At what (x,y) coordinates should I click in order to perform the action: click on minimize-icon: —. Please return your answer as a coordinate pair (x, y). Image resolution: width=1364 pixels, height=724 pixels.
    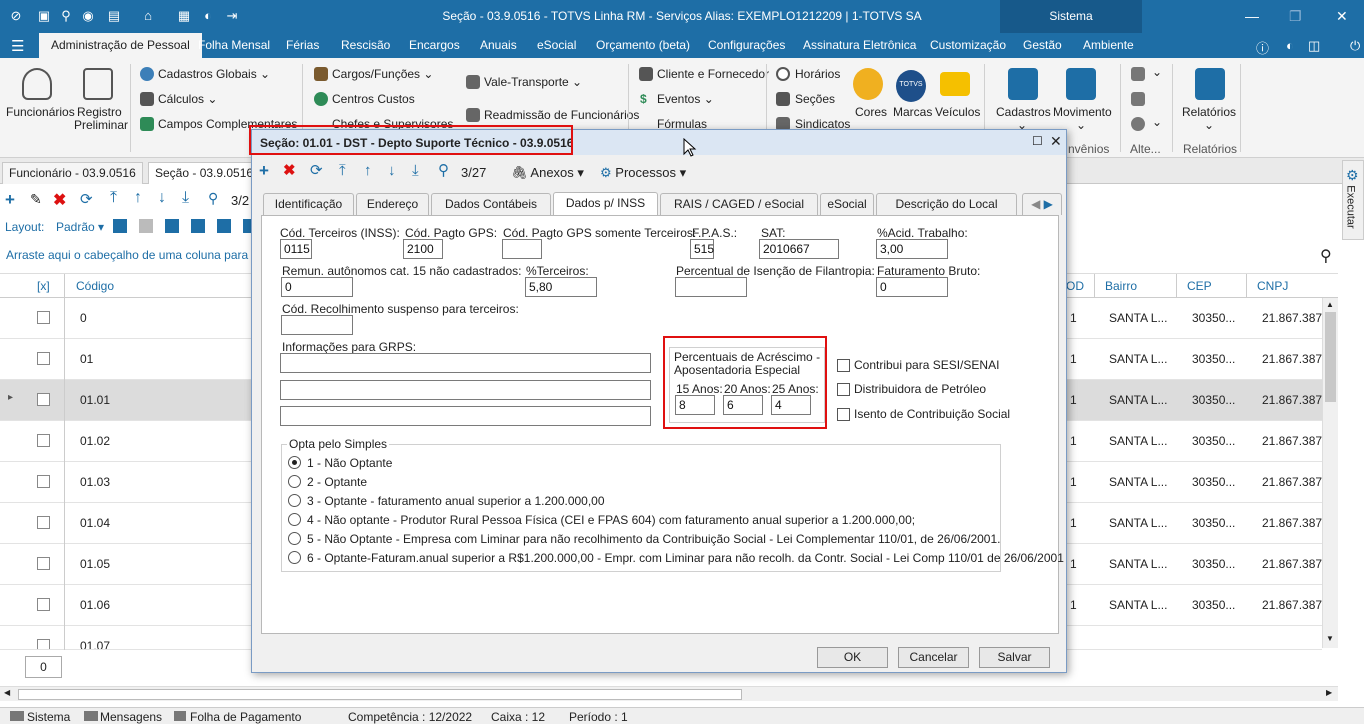
    Looking at the image, I should click on (1252, 16).